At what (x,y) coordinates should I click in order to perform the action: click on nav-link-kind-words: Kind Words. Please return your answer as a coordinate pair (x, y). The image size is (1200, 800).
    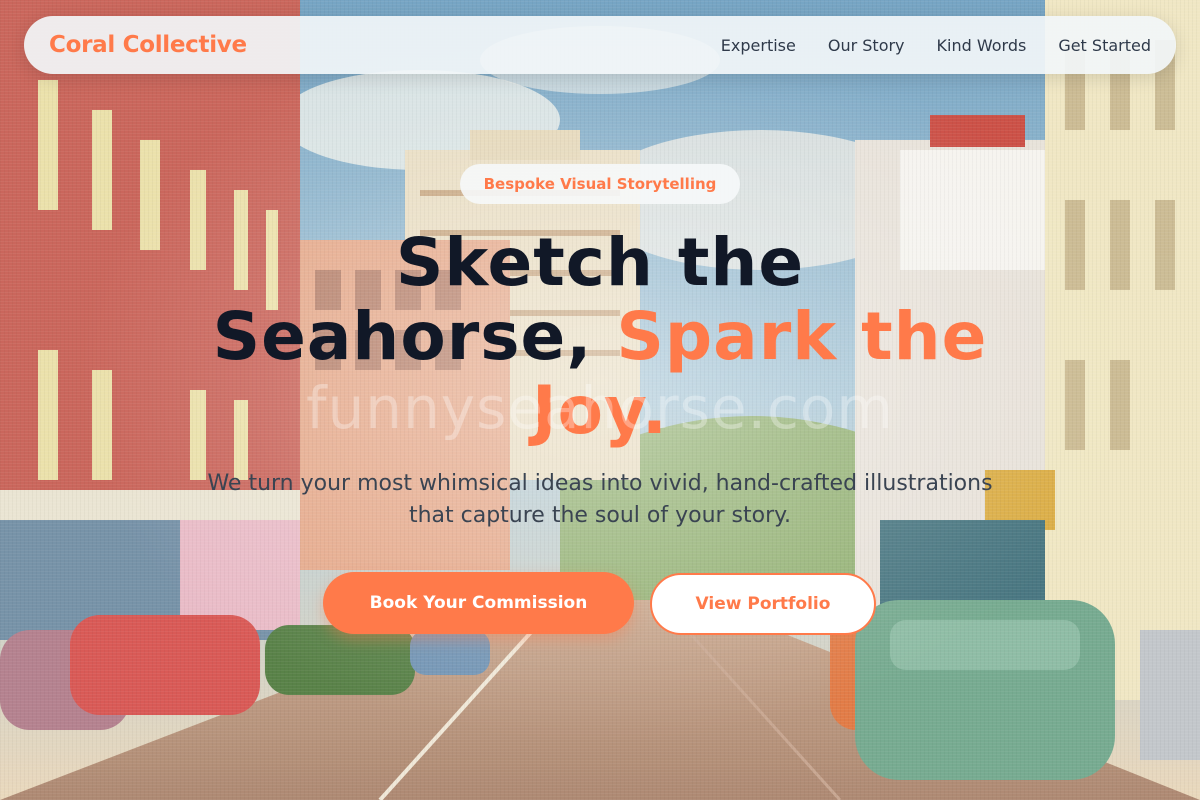
    Looking at the image, I should click on (982, 45).